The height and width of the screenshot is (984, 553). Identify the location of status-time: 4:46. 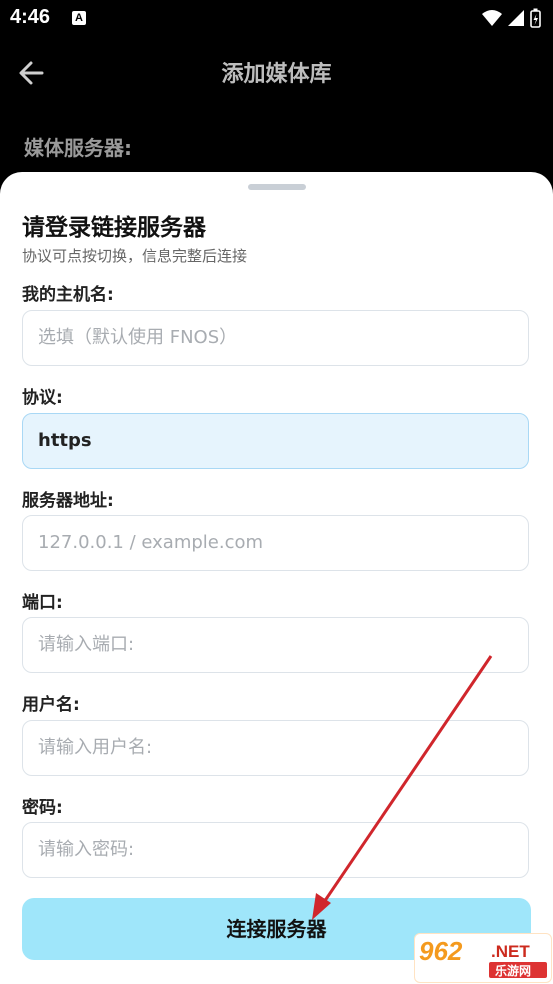
(30, 17).